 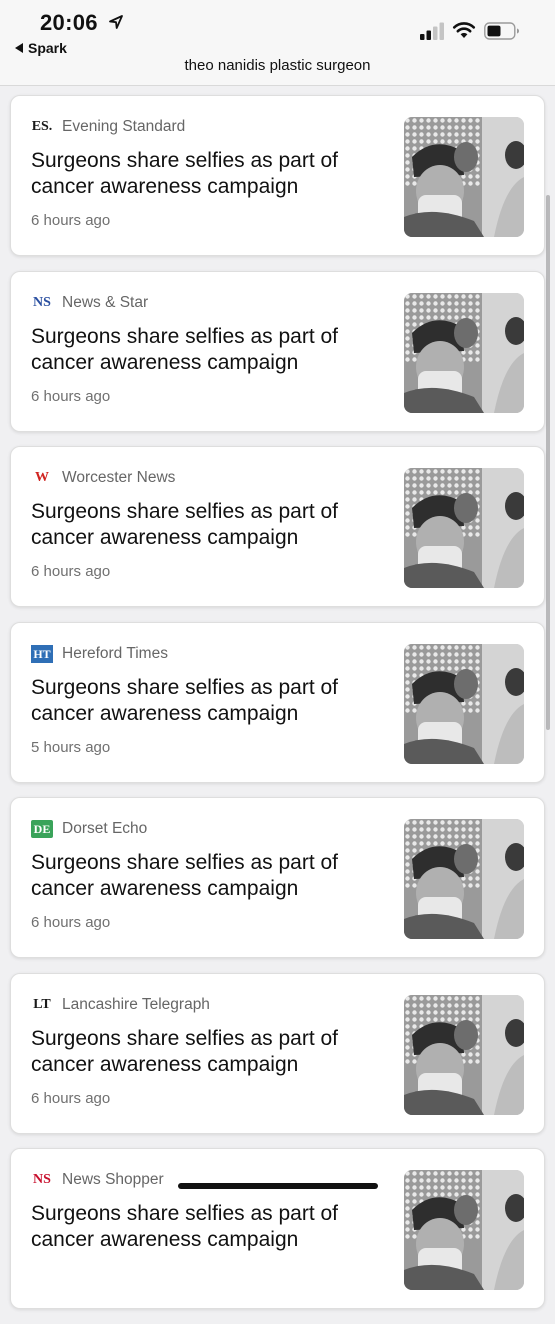 I want to click on location-arrow-icon, so click(x=116, y=22).